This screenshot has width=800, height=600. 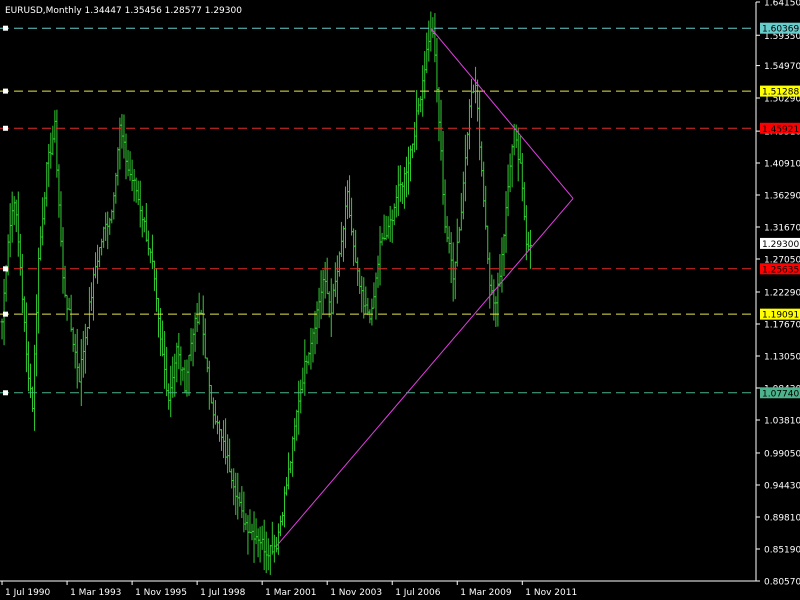 What do you see at coordinates (782, 4) in the screenshot?
I see `y-tick-label: 1.64150` at bounding box center [782, 4].